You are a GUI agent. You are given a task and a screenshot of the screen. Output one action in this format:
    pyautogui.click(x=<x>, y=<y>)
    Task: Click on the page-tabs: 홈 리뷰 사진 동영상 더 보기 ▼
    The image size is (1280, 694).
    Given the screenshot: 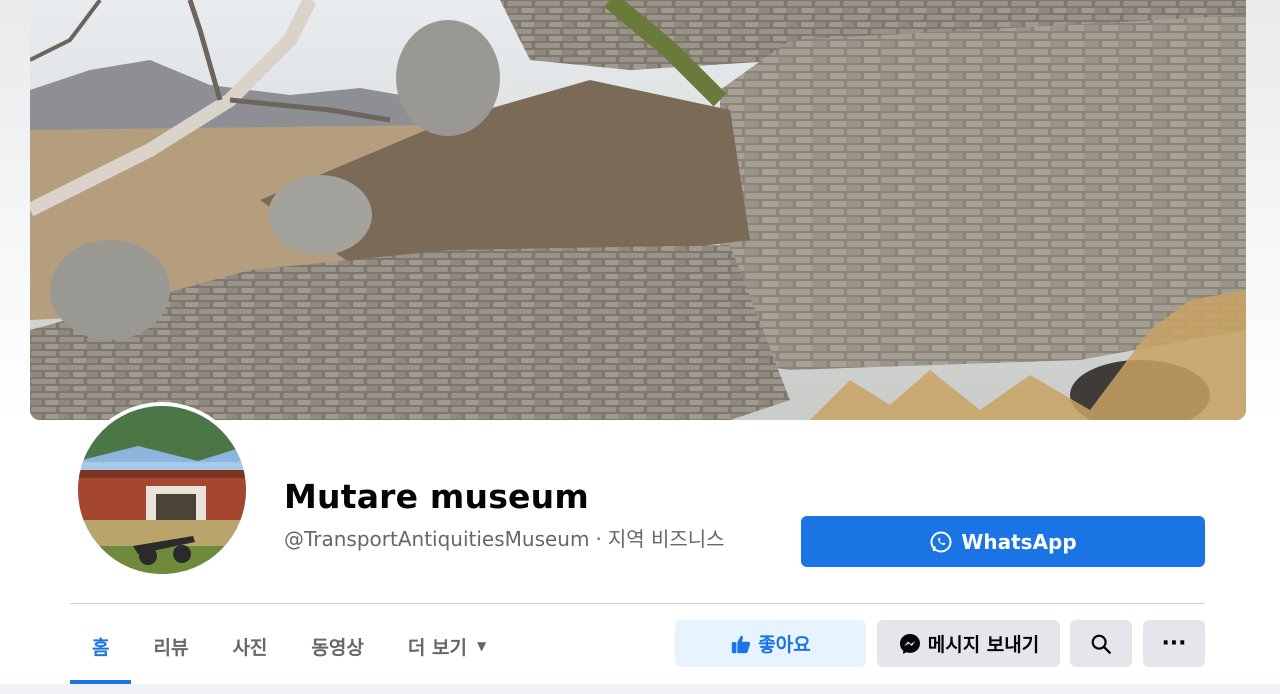 What is the action you would take?
    pyautogui.click(x=289, y=647)
    